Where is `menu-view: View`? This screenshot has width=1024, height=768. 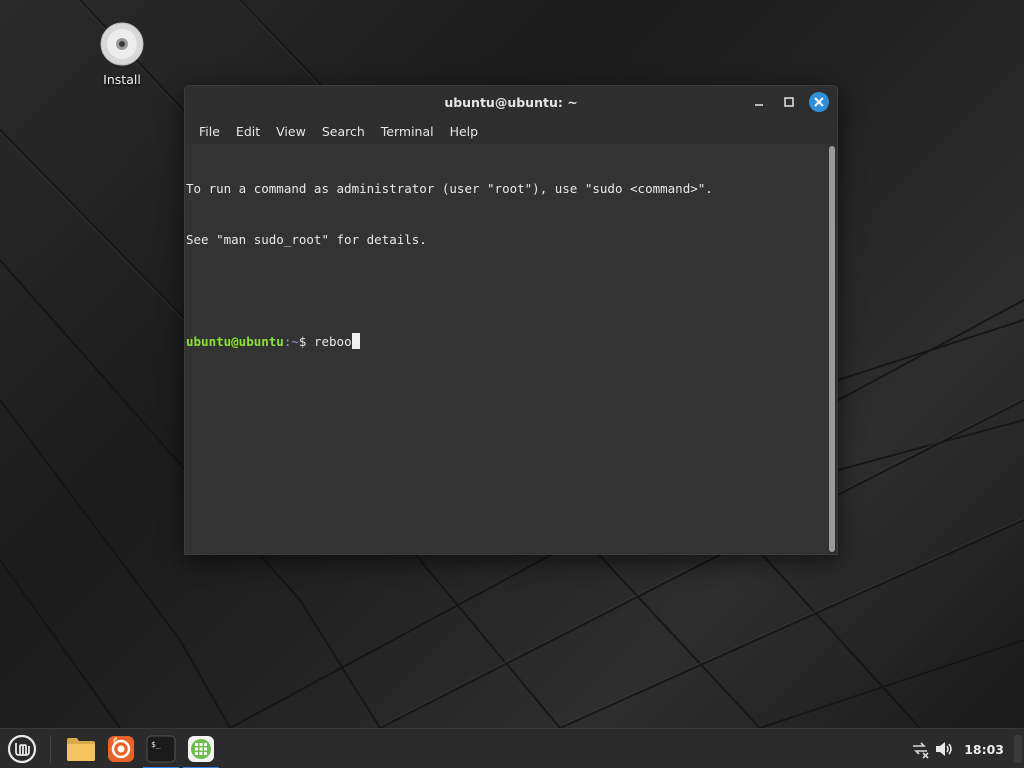 menu-view: View is located at coordinates (291, 131).